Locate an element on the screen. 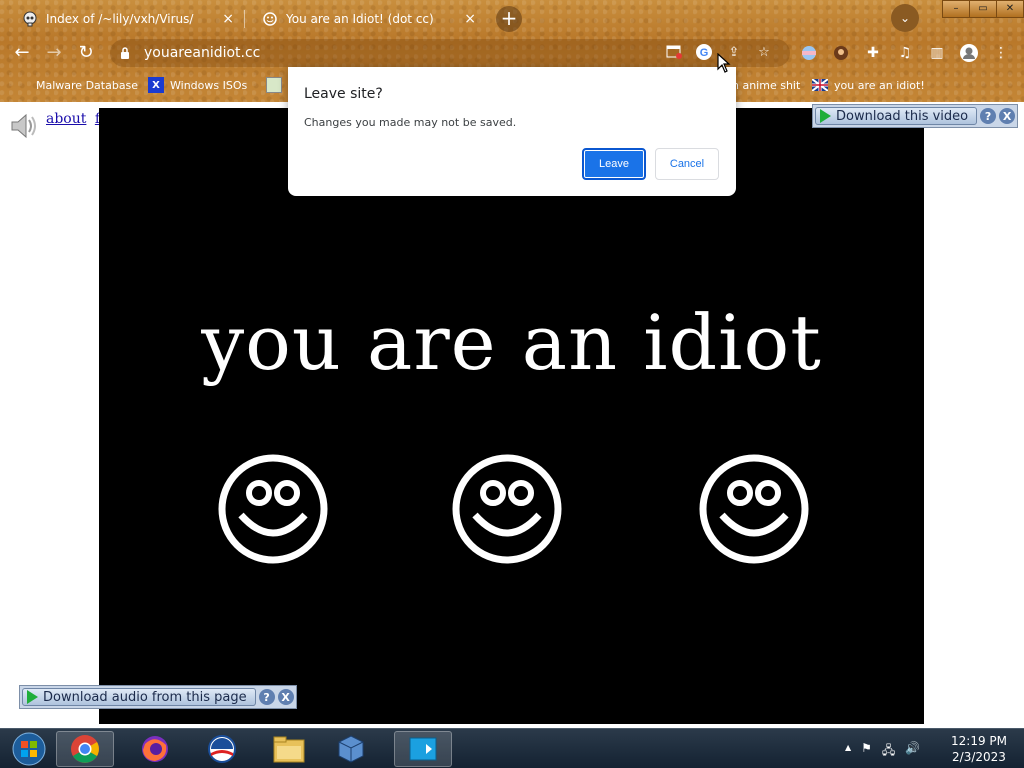 The width and height of the screenshot is (1024, 768). download-video-bar: Download this video ? X is located at coordinates (915, 116).